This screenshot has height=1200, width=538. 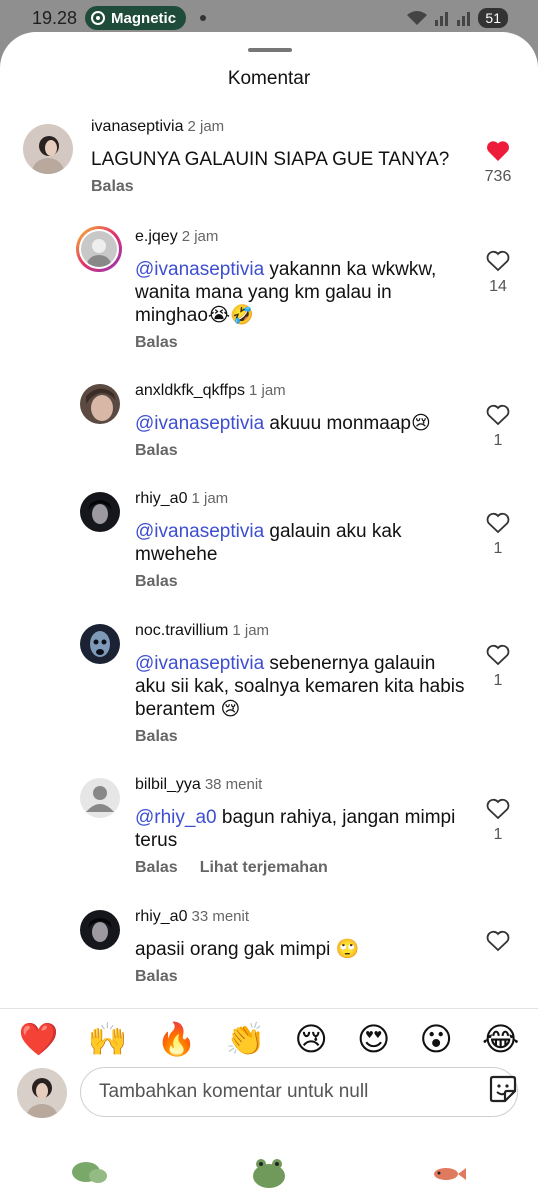 I want to click on comment-text: @ivanaseptivia akuuu monmaap😢, so click(x=283, y=423).